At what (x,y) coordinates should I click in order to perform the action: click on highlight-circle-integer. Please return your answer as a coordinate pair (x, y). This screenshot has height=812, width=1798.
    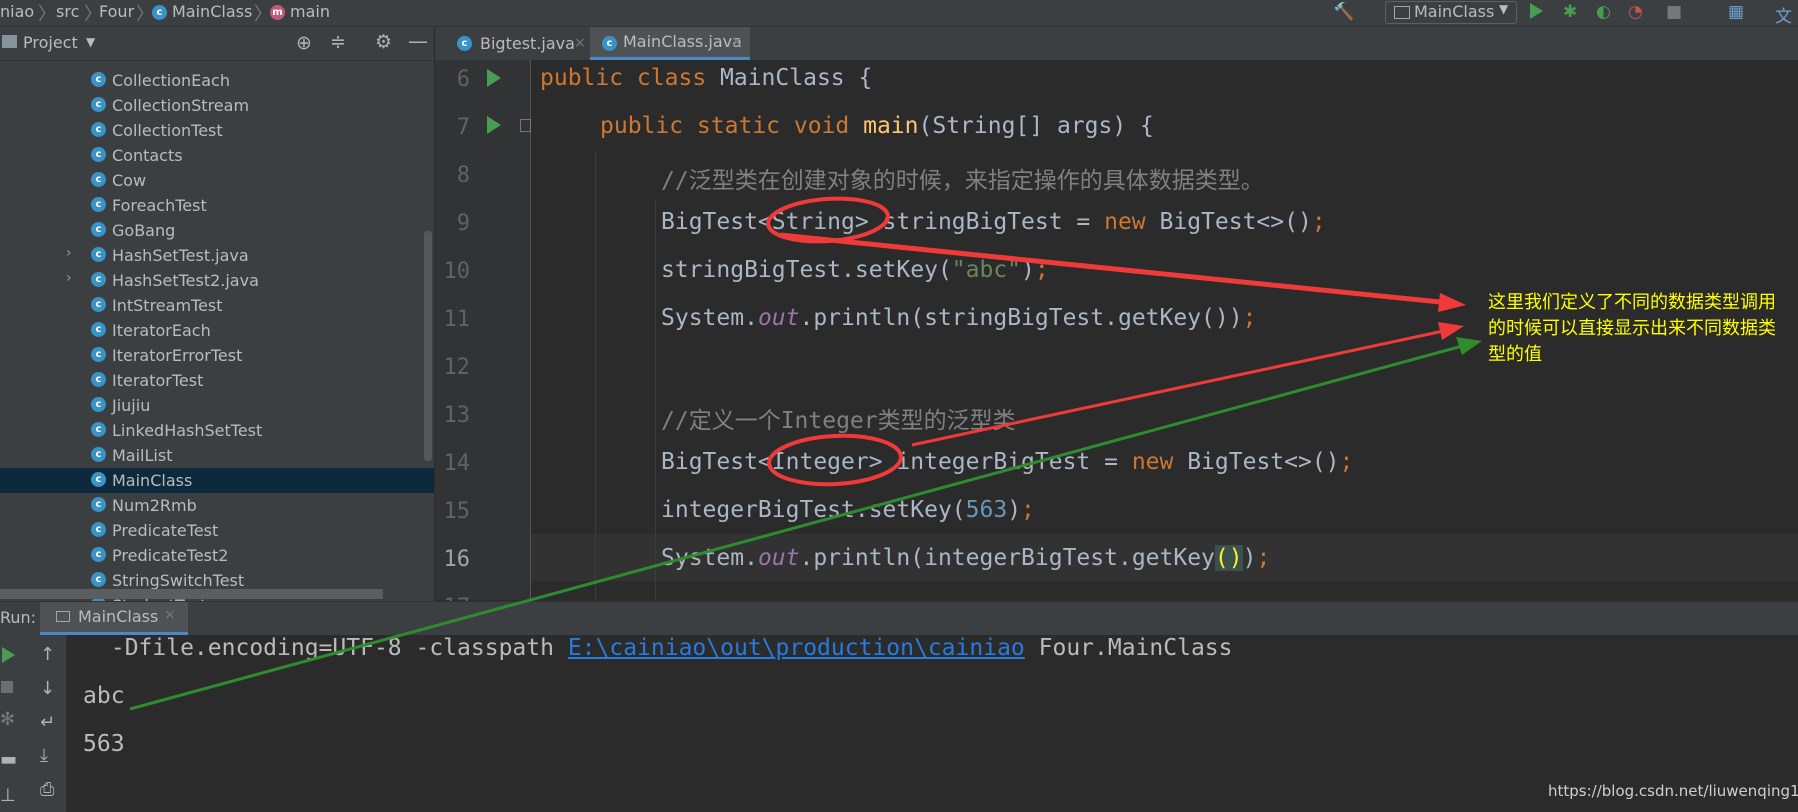
    Looking at the image, I should click on (835, 460).